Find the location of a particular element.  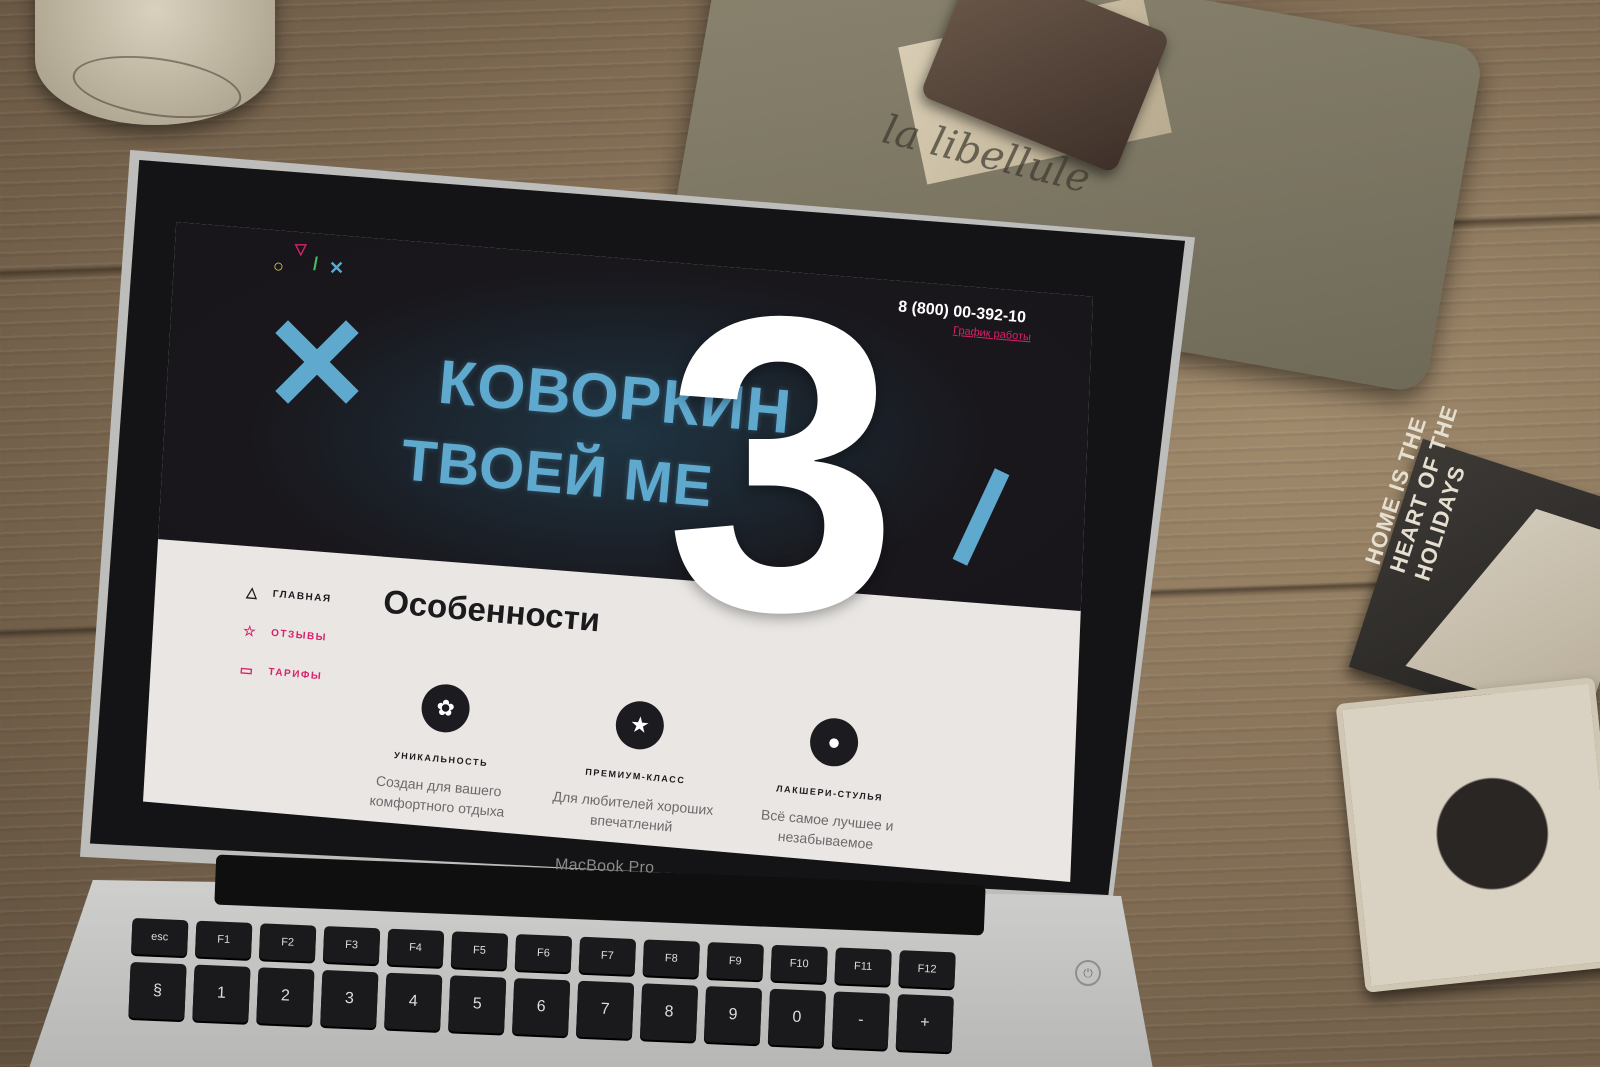

schedule-link: График работы is located at coordinates (992, 334).